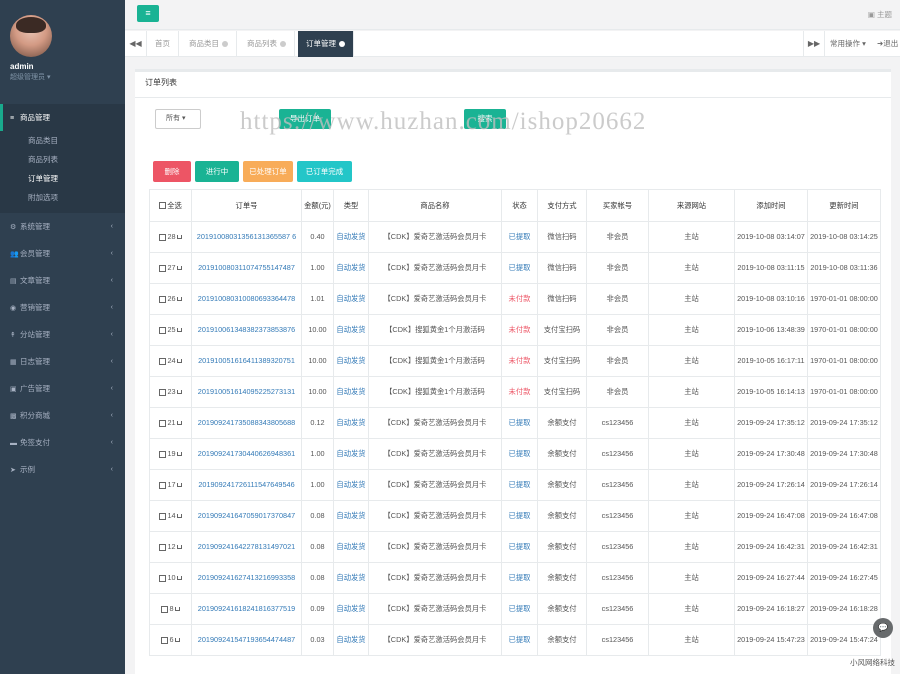 Image resolution: width=900 pixels, height=674 pixels. Describe the element at coordinates (170, 205) in the screenshot. I see `column-header: 全选` at that location.